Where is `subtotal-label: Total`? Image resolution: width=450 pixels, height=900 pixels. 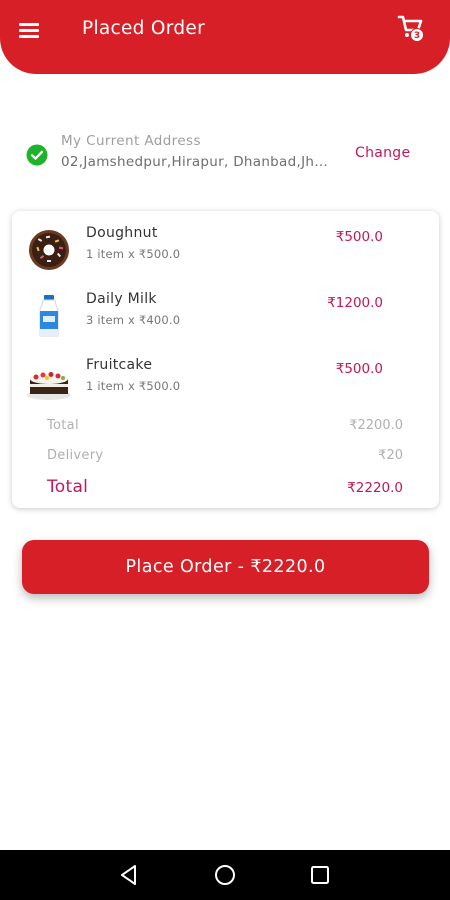 subtotal-label: Total is located at coordinates (63, 425).